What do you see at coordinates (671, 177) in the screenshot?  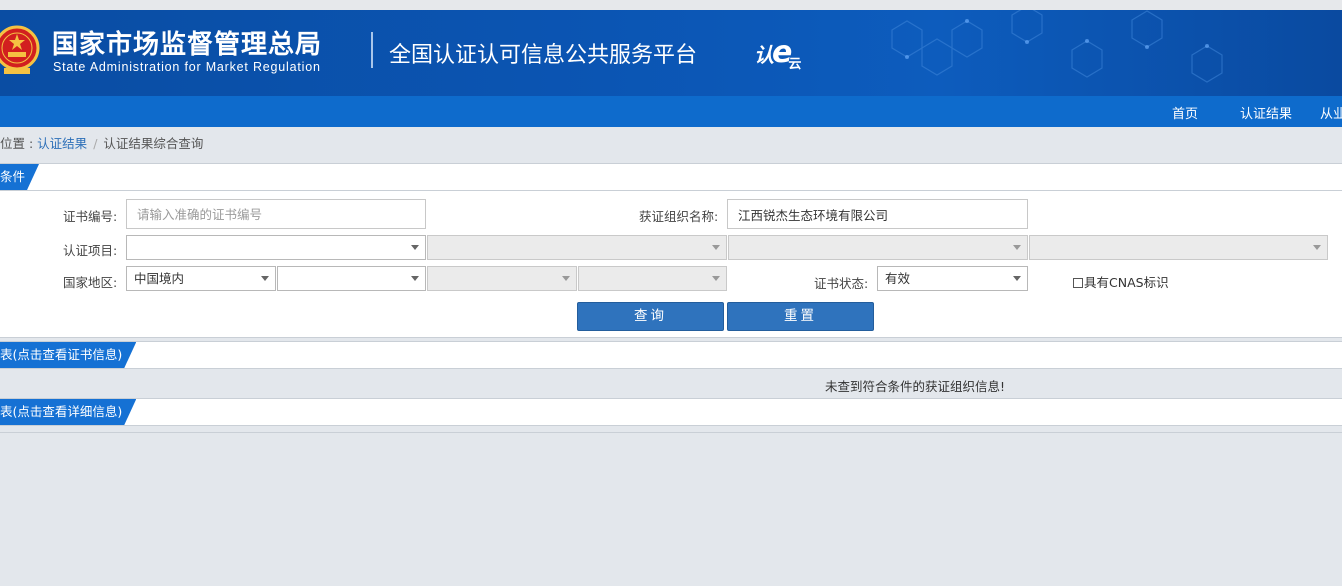 I see `search-panel-header: 条件` at bounding box center [671, 177].